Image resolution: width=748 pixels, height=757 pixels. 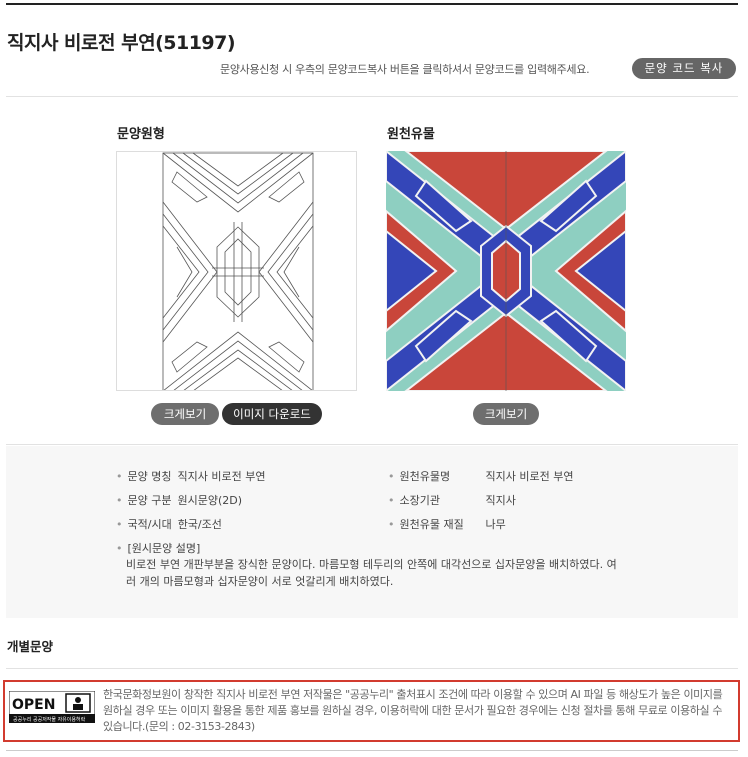 I want to click on info-row-artifact-name: • 원천유물명 직지사 비로전 부연, so click(x=481, y=476).